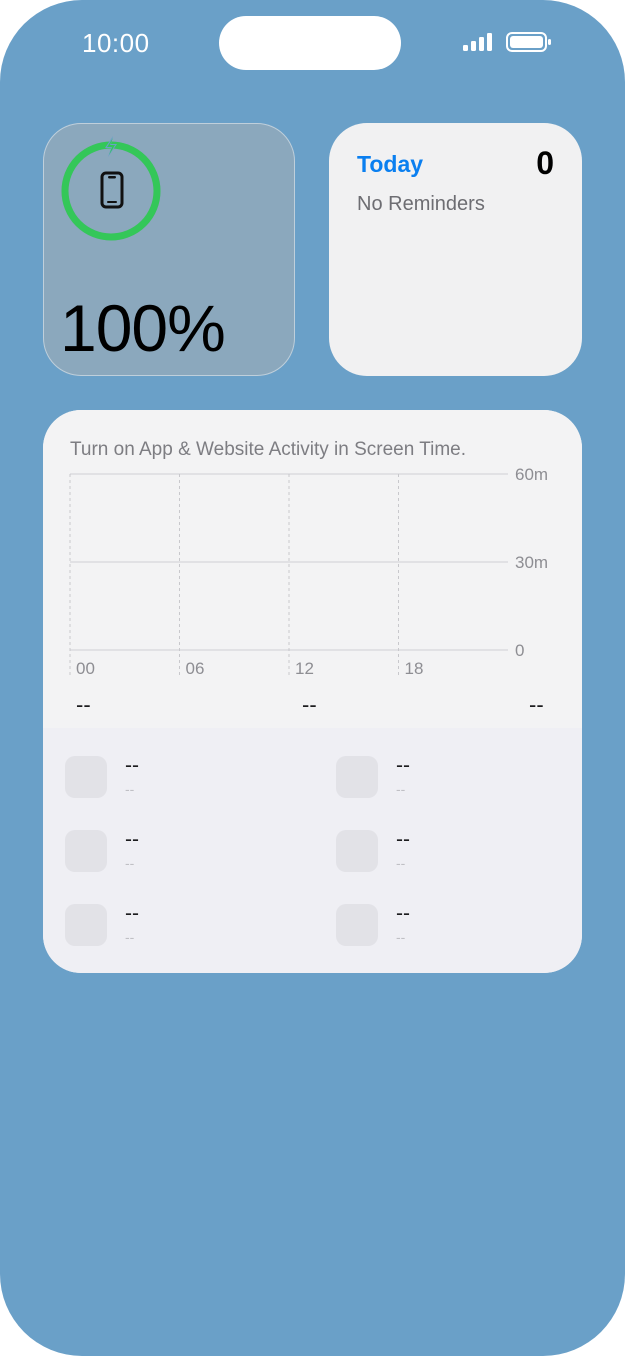 The height and width of the screenshot is (1356, 625). Describe the element at coordinates (477, 42) in the screenshot. I see `cellular-signal-icon` at that location.